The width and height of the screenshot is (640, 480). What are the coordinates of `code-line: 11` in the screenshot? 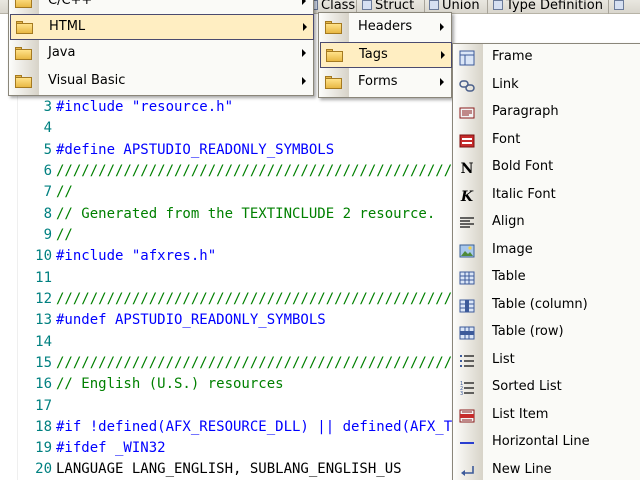 It's located at (39, 278).